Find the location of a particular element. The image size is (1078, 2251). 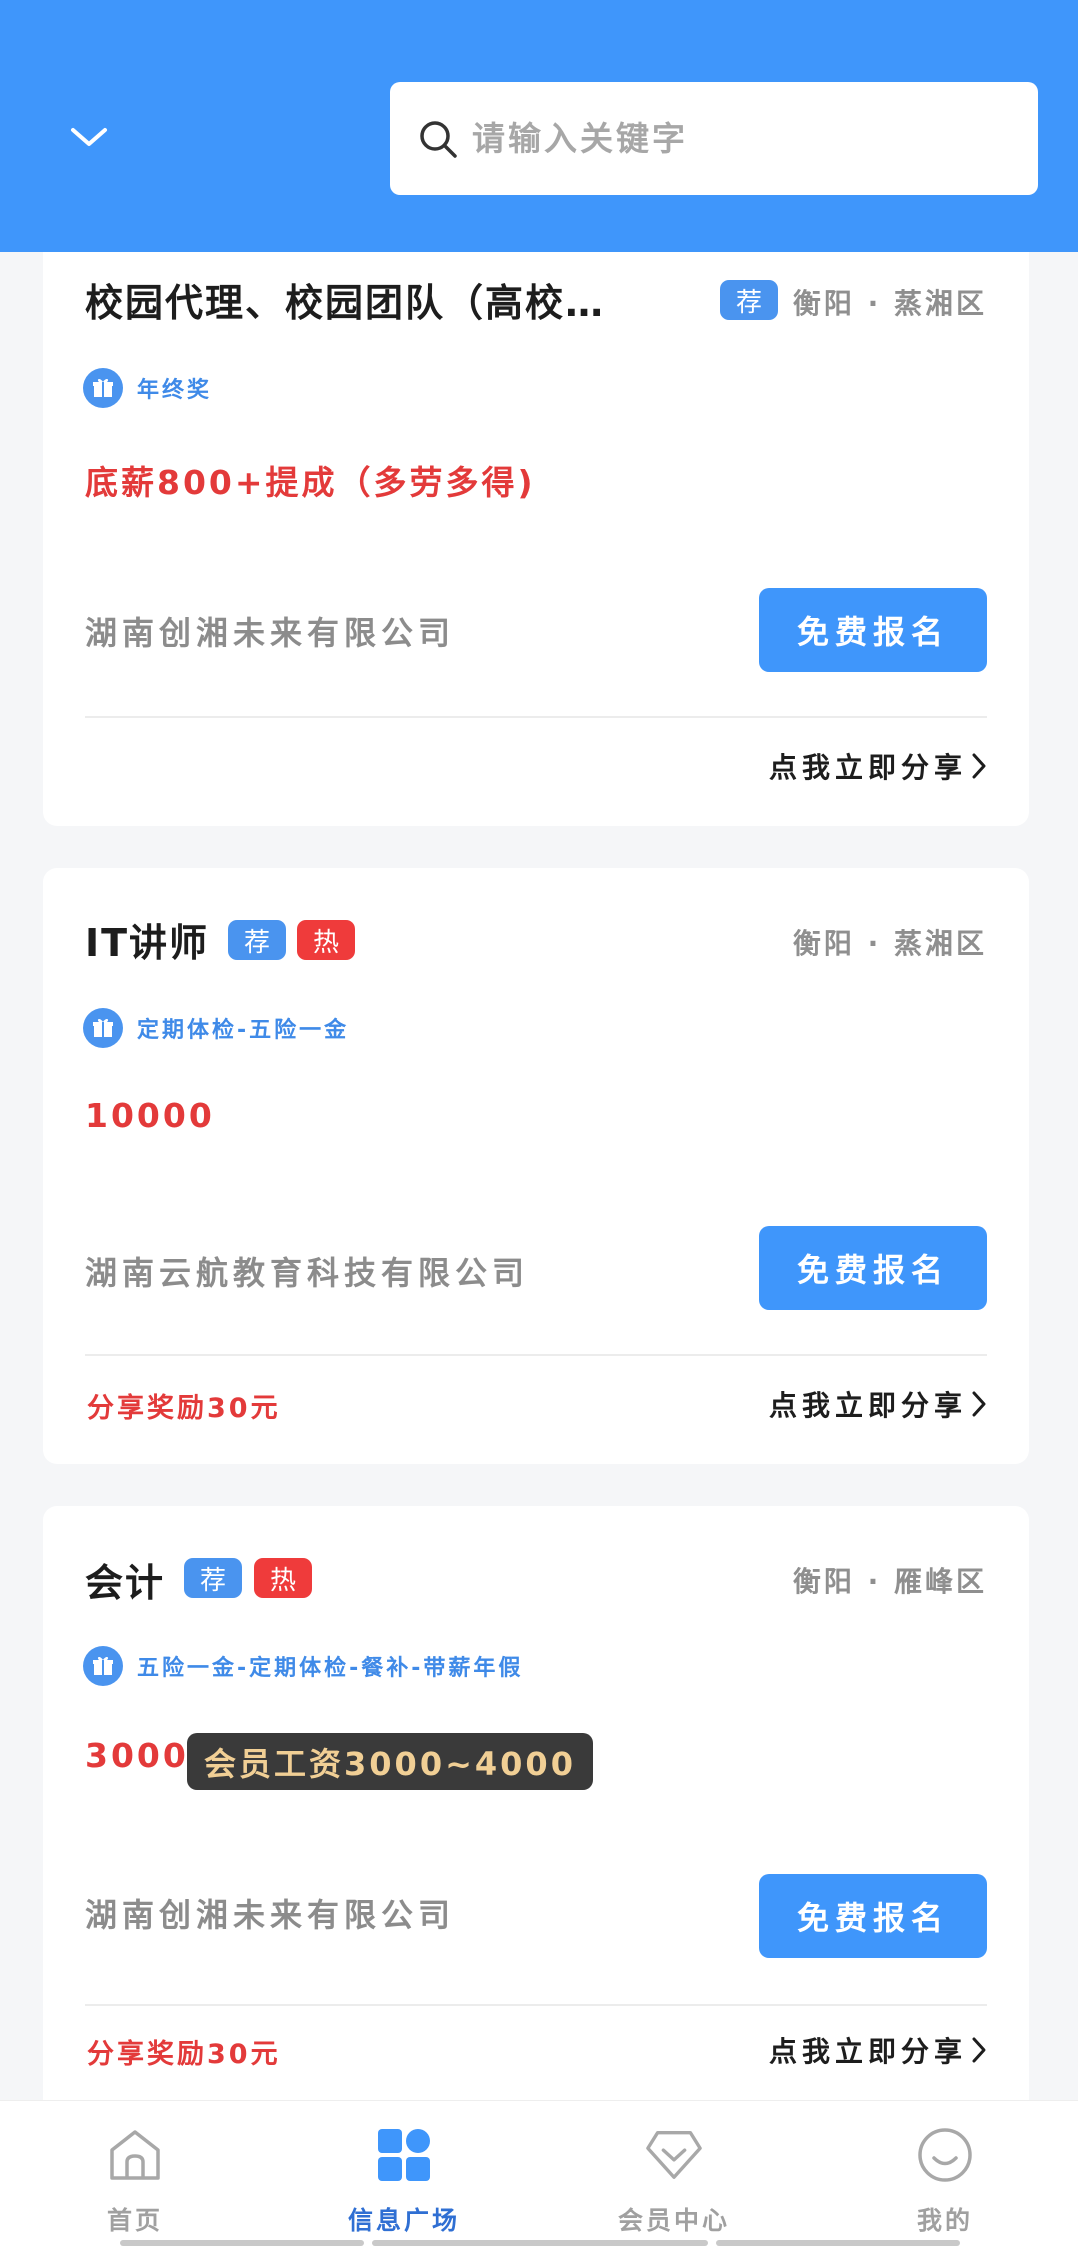

diamond-icon is located at coordinates (674, 2155).